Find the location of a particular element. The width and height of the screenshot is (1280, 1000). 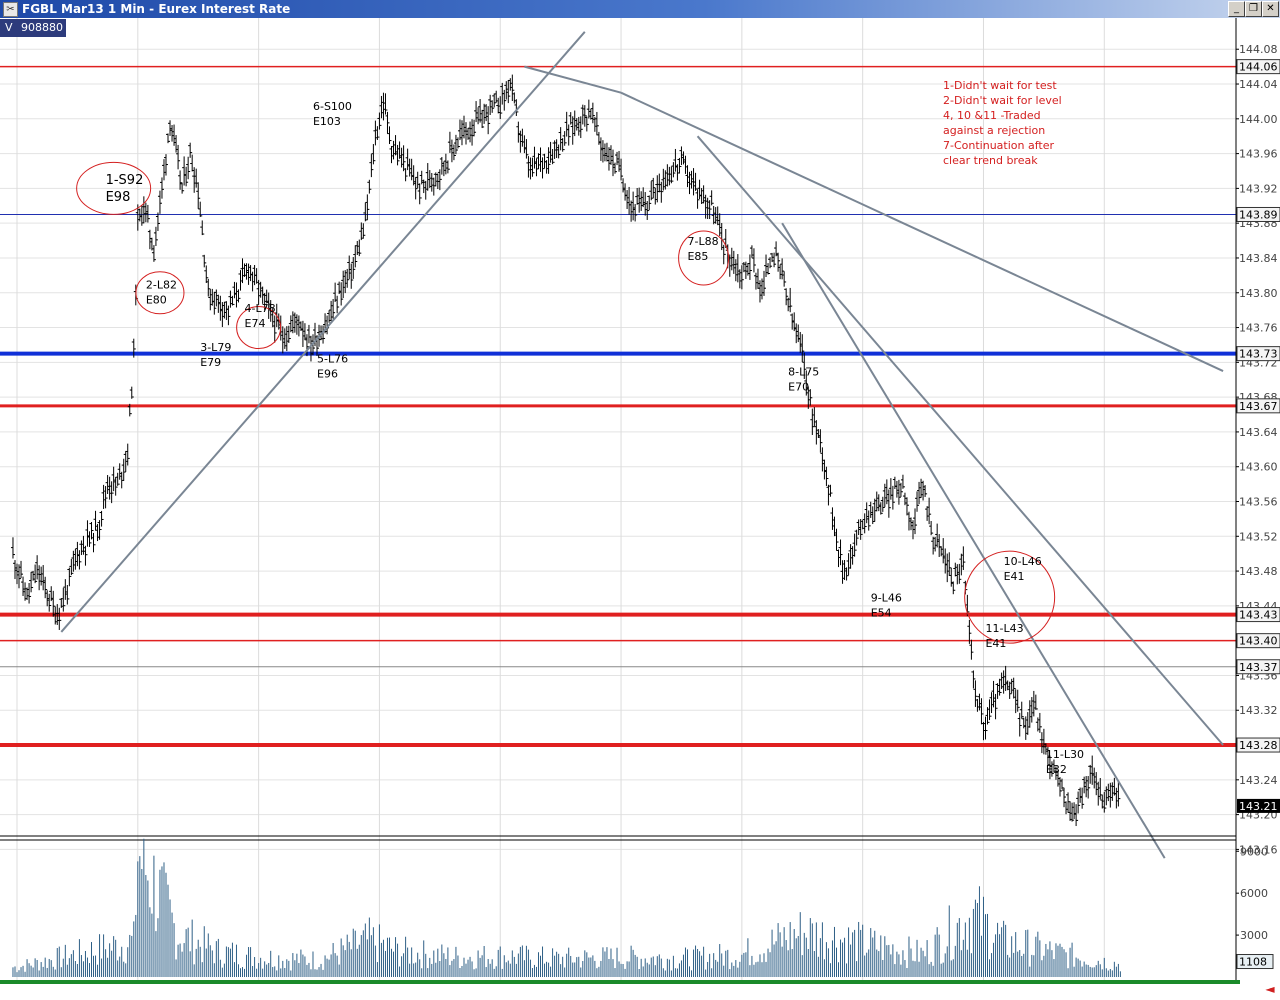

trade-annotation-line: 11-L43 is located at coordinates (1004, 628).